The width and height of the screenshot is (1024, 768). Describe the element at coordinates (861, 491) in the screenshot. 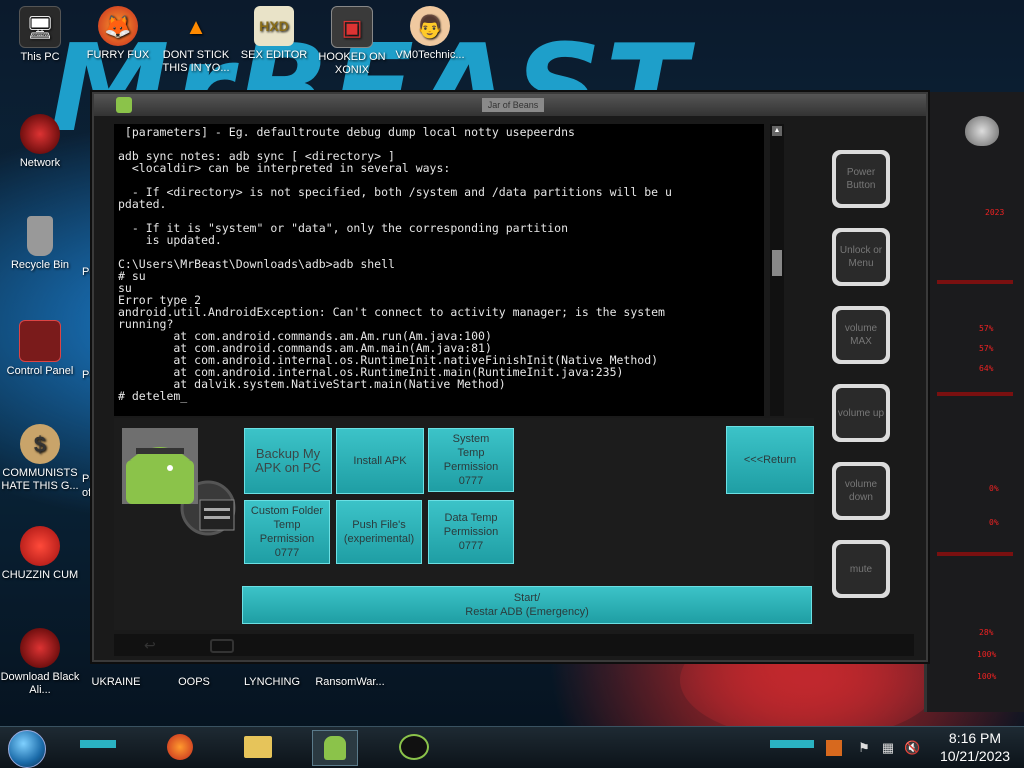

I see `volume-down-button: volume down` at that location.